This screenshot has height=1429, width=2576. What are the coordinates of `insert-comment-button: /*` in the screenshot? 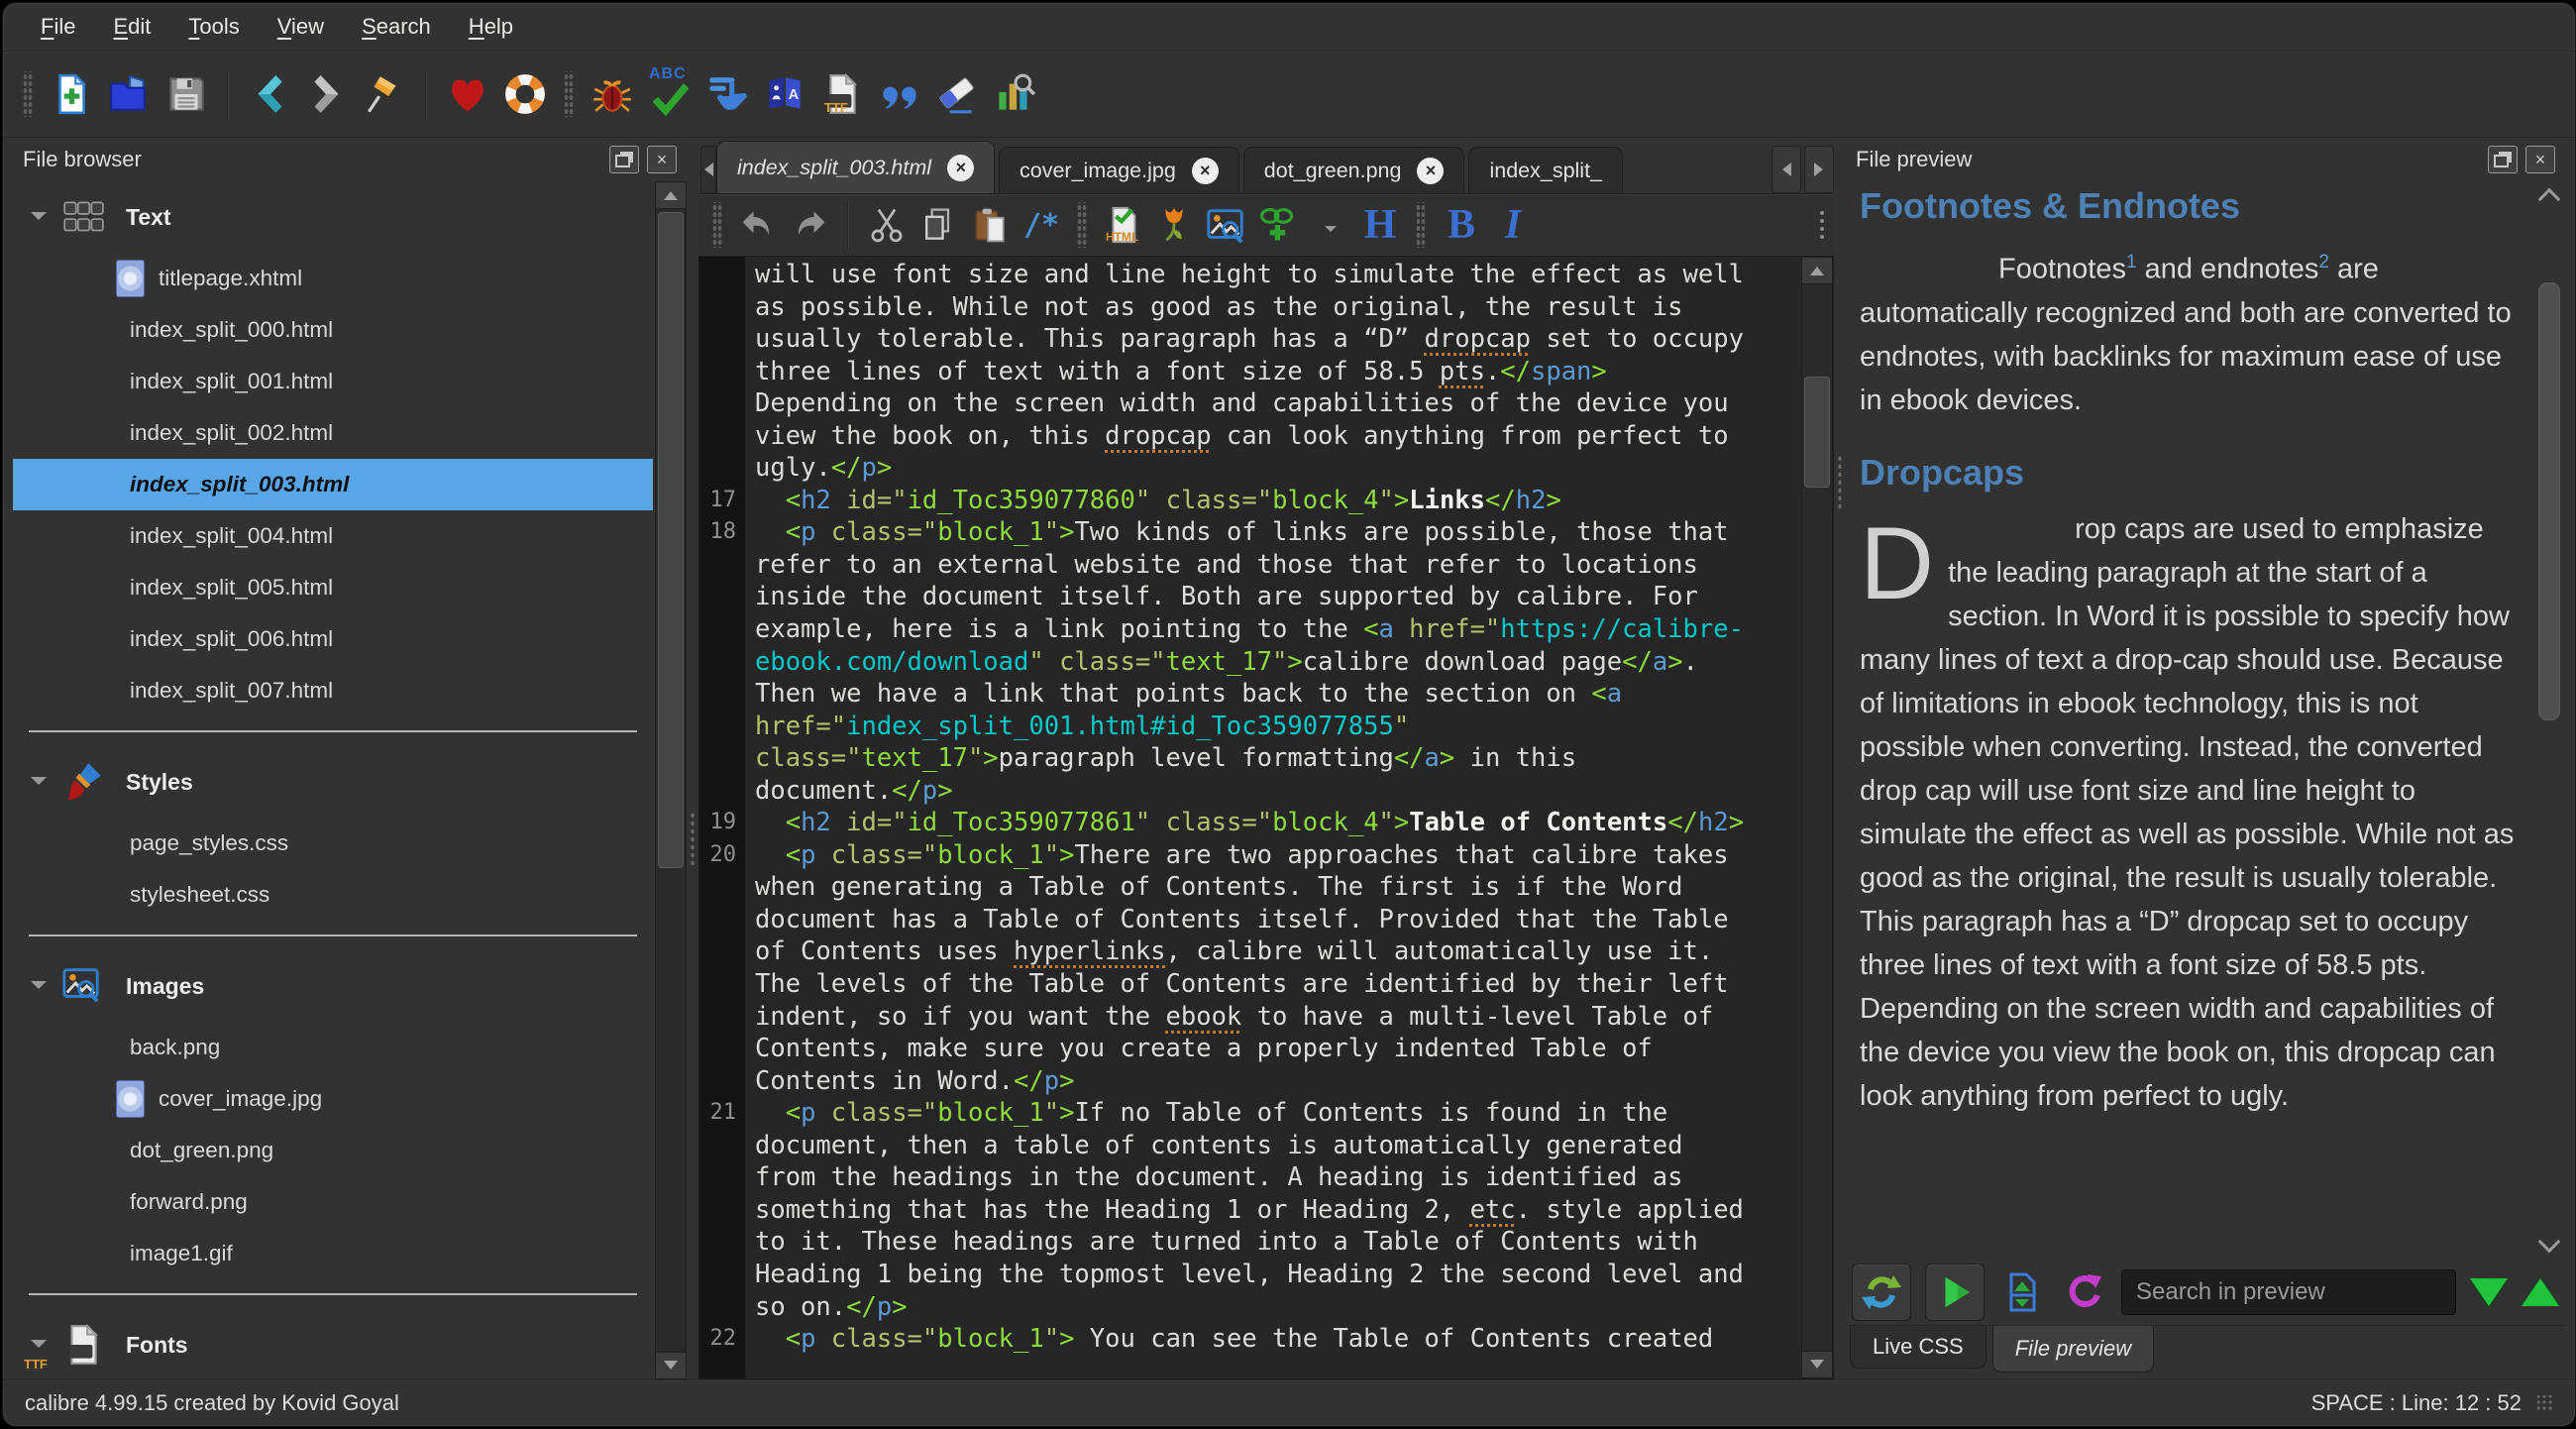 It's located at (1041, 225).